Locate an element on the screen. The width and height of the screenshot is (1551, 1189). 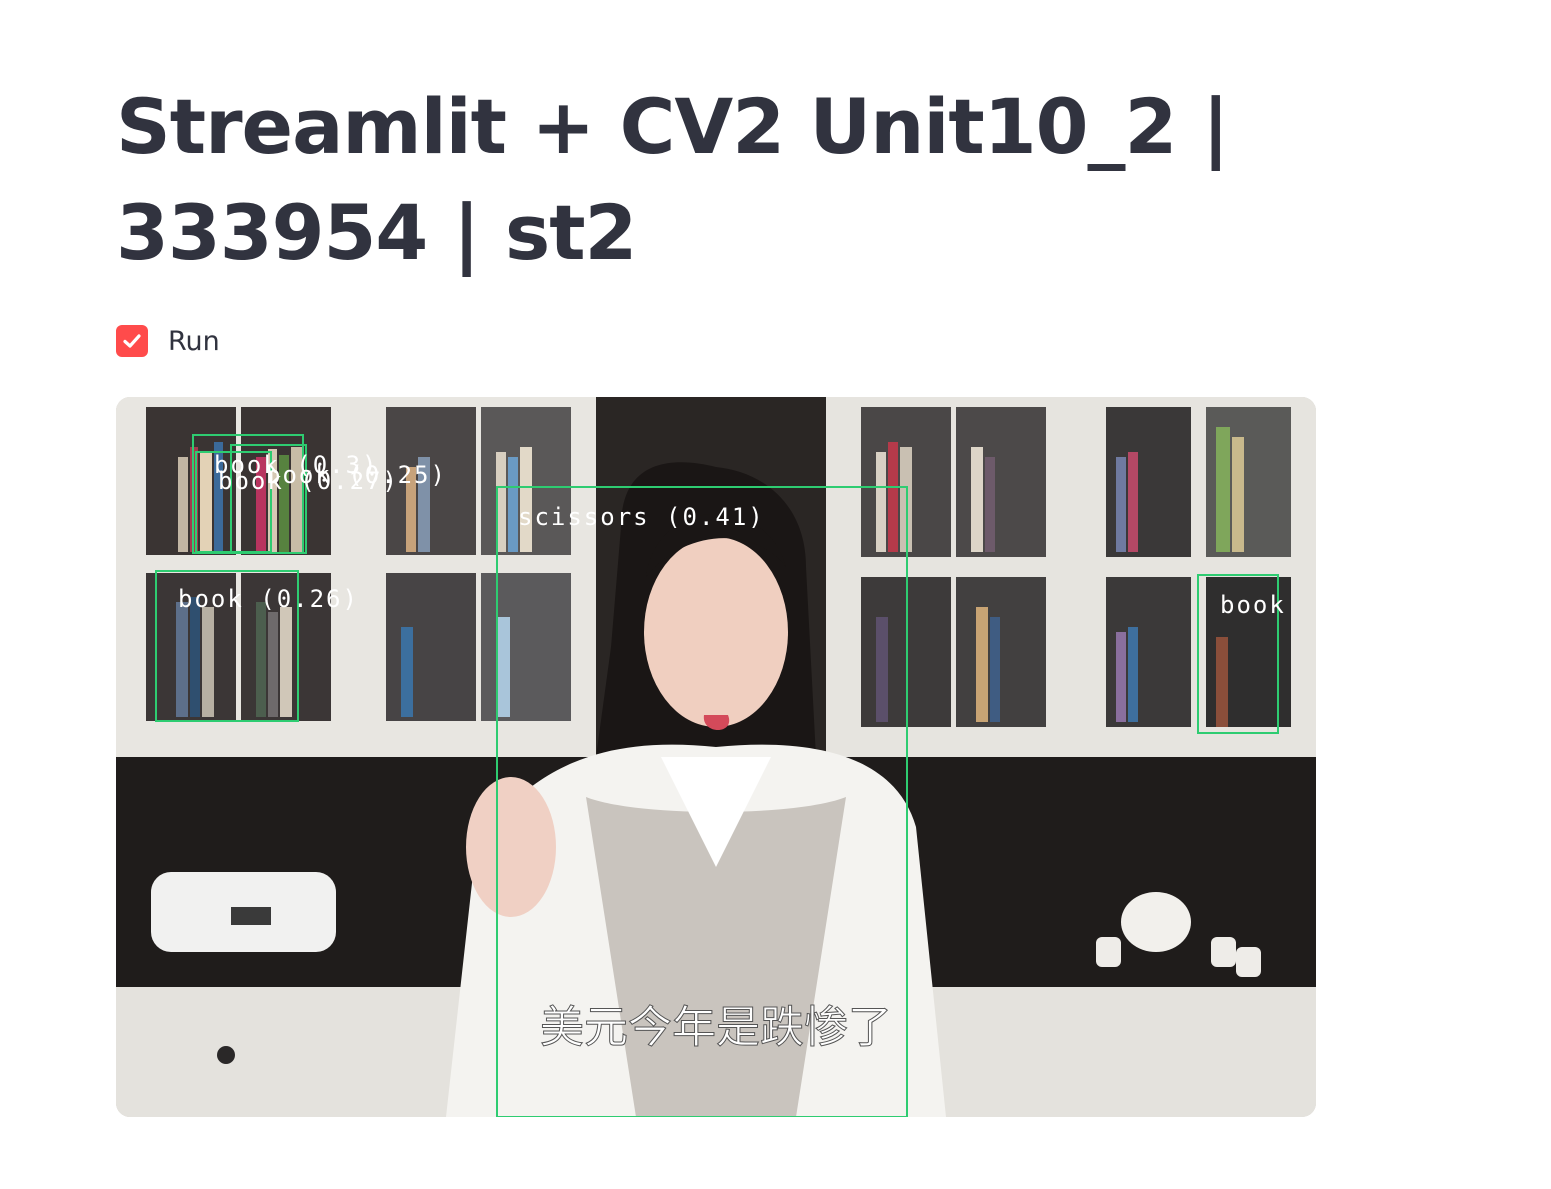
checkbox-checked-icon is located at coordinates (132, 341).